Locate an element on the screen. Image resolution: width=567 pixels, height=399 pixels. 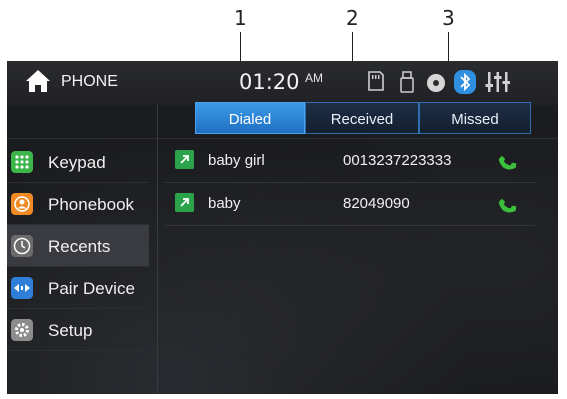
clock-icon is located at coordinates (22, 246).